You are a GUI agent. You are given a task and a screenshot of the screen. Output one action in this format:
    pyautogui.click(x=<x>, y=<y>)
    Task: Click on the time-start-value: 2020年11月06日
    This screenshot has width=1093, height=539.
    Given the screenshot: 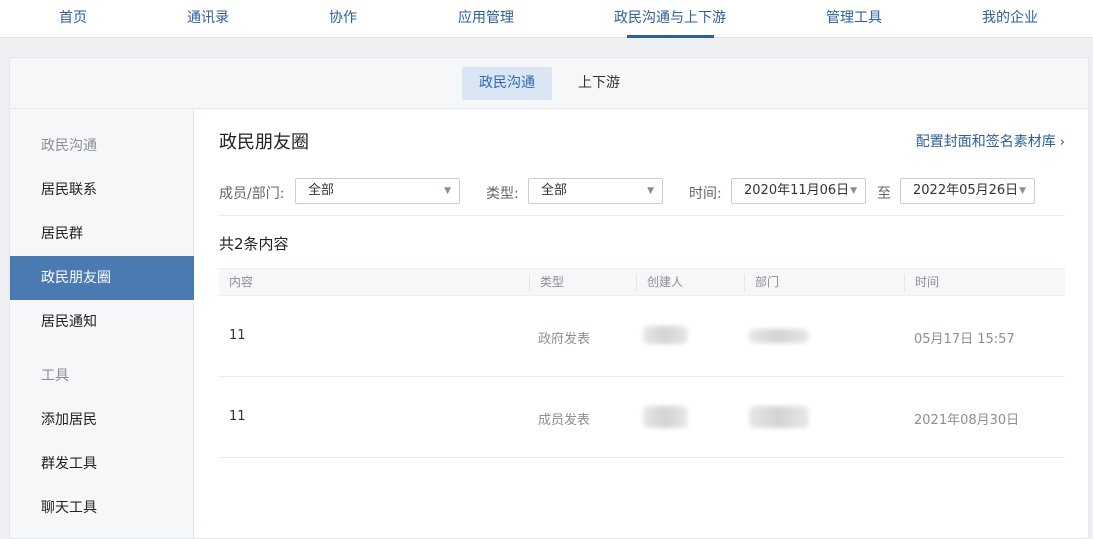 What is the action you would take?
    pyautogui.click(x=797, y=190)
    